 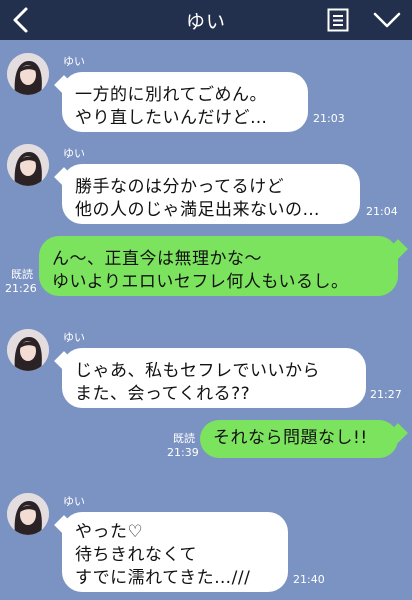 What do you see at coordinates (309, 579) in the screenshot?
I see `message-time: 21:40` at bounding box center [309, 579].